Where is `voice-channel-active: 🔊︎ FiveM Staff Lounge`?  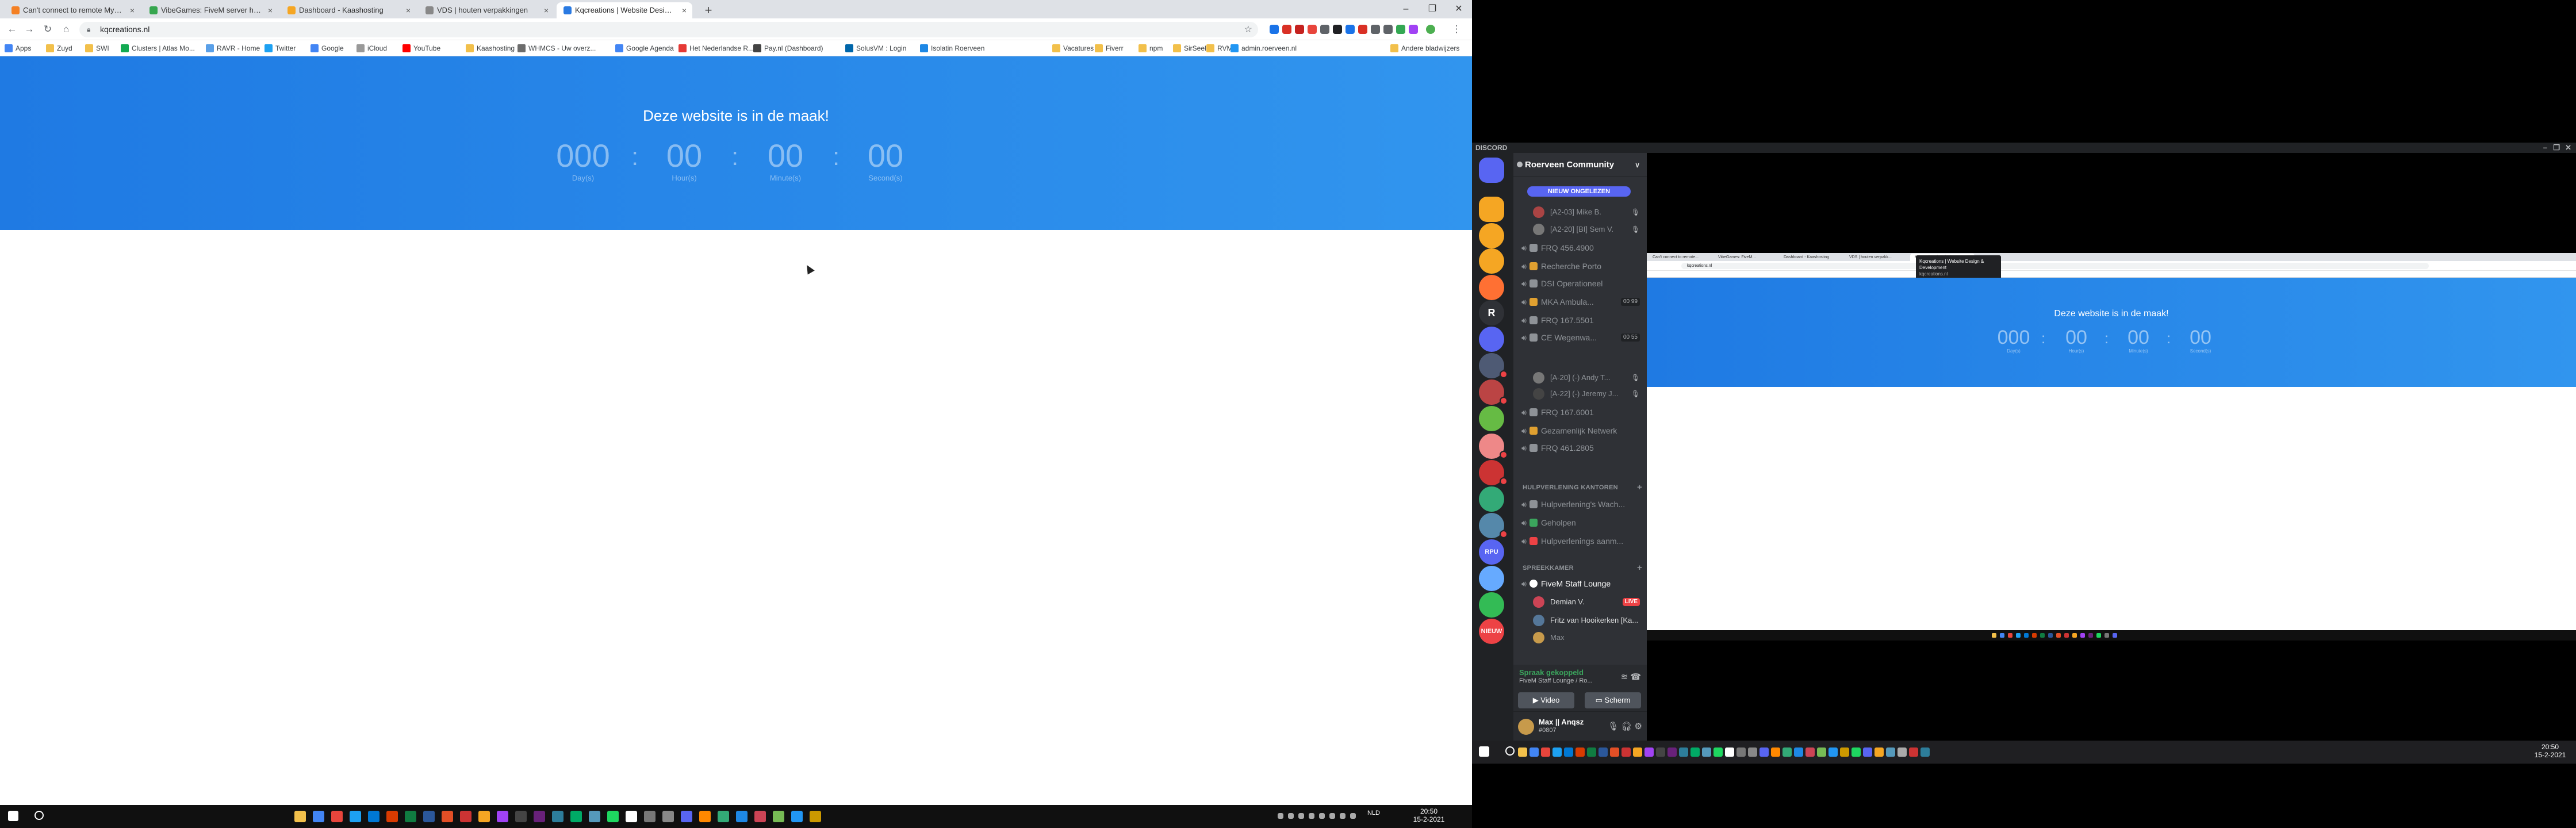
voice-channel-active: 🔊︎ FiveM Staff Lounge is located at coordinates (1580, 583).